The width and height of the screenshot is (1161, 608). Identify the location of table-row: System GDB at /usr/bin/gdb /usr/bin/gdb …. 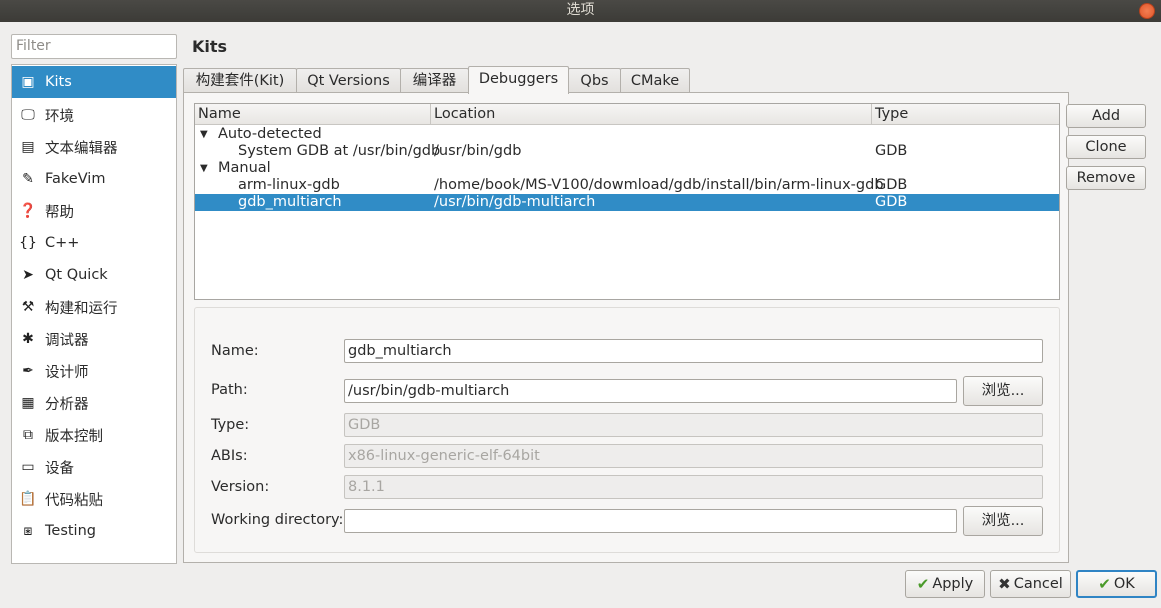
(627, 151).